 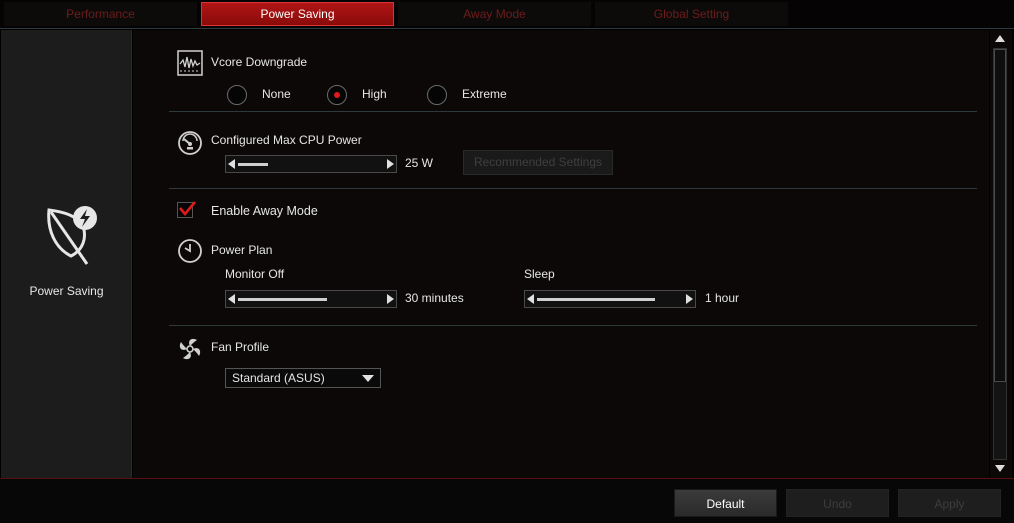 What do you see at coordinates (837, 503) in the screenshot?
I see `undo-button: Undo` at bounding box center [837, 503].